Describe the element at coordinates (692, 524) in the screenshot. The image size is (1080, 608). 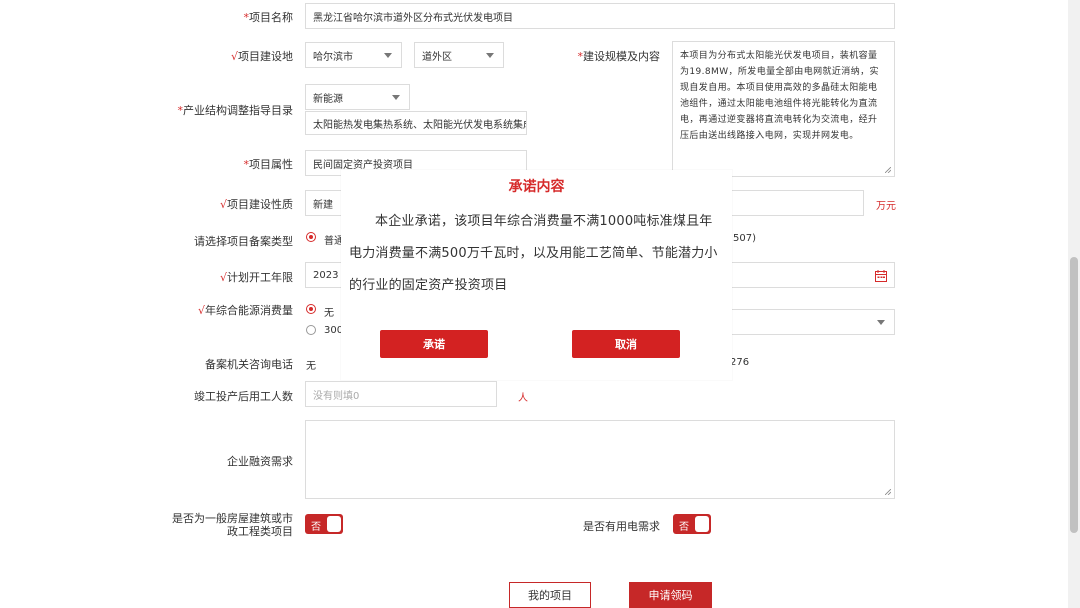
I see `power-toggle: 否` at that location.